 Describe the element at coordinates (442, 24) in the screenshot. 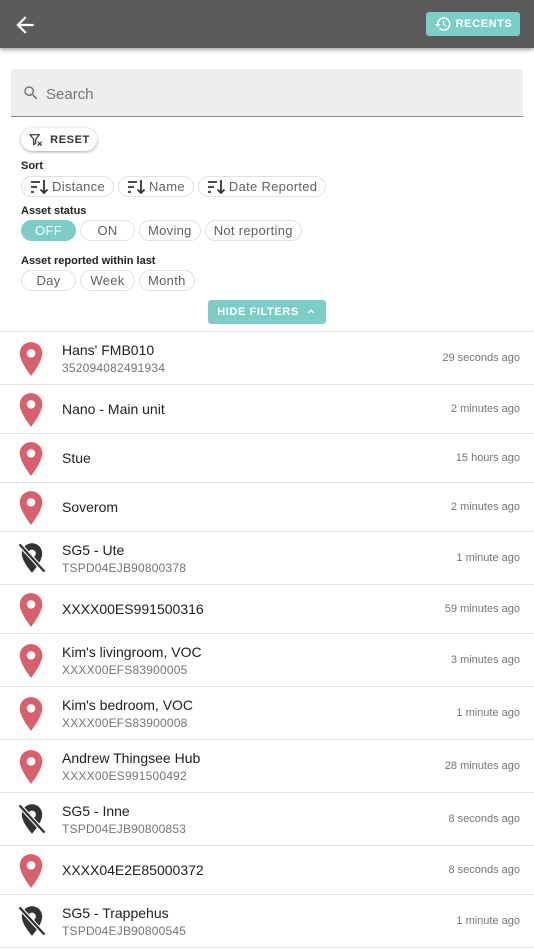

I see `history-icon` at that location.